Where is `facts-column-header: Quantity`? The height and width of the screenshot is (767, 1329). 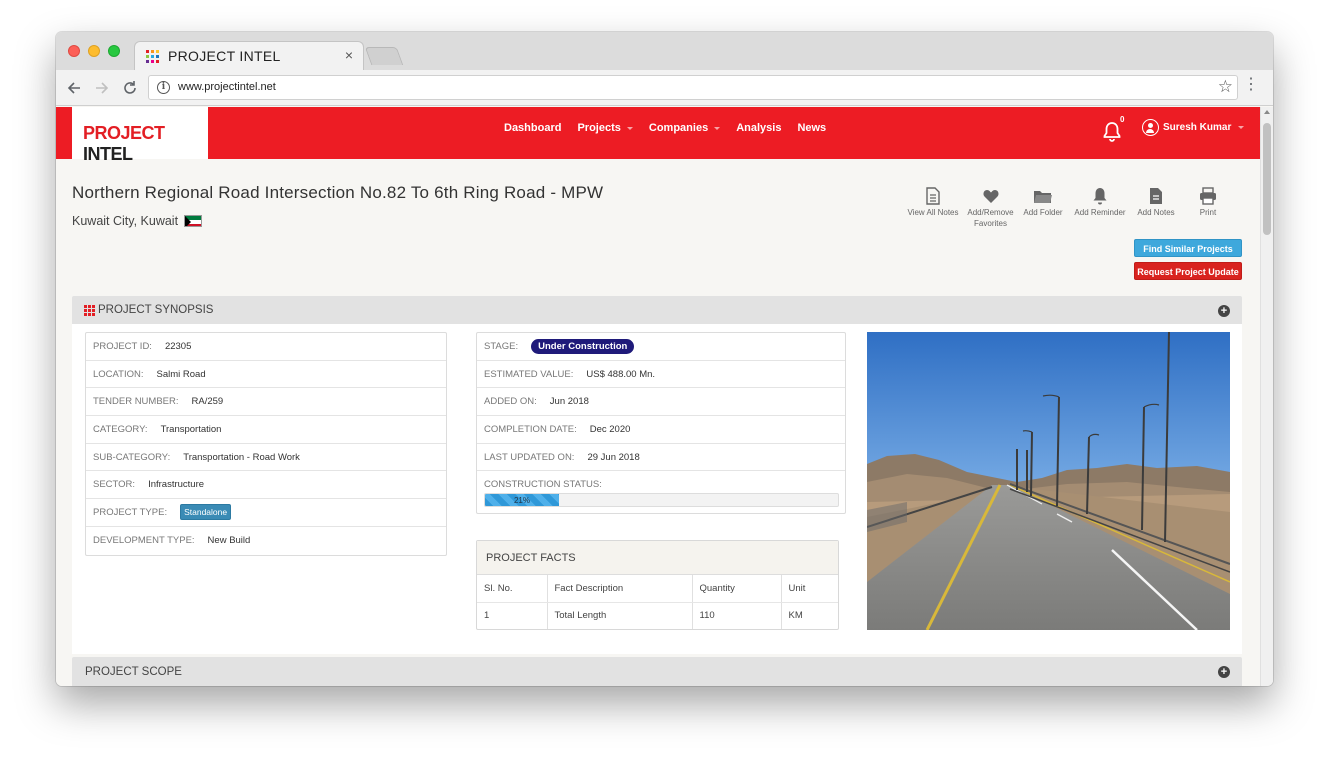 facts-column-header: Quantity is located at coordinates (737, 589).